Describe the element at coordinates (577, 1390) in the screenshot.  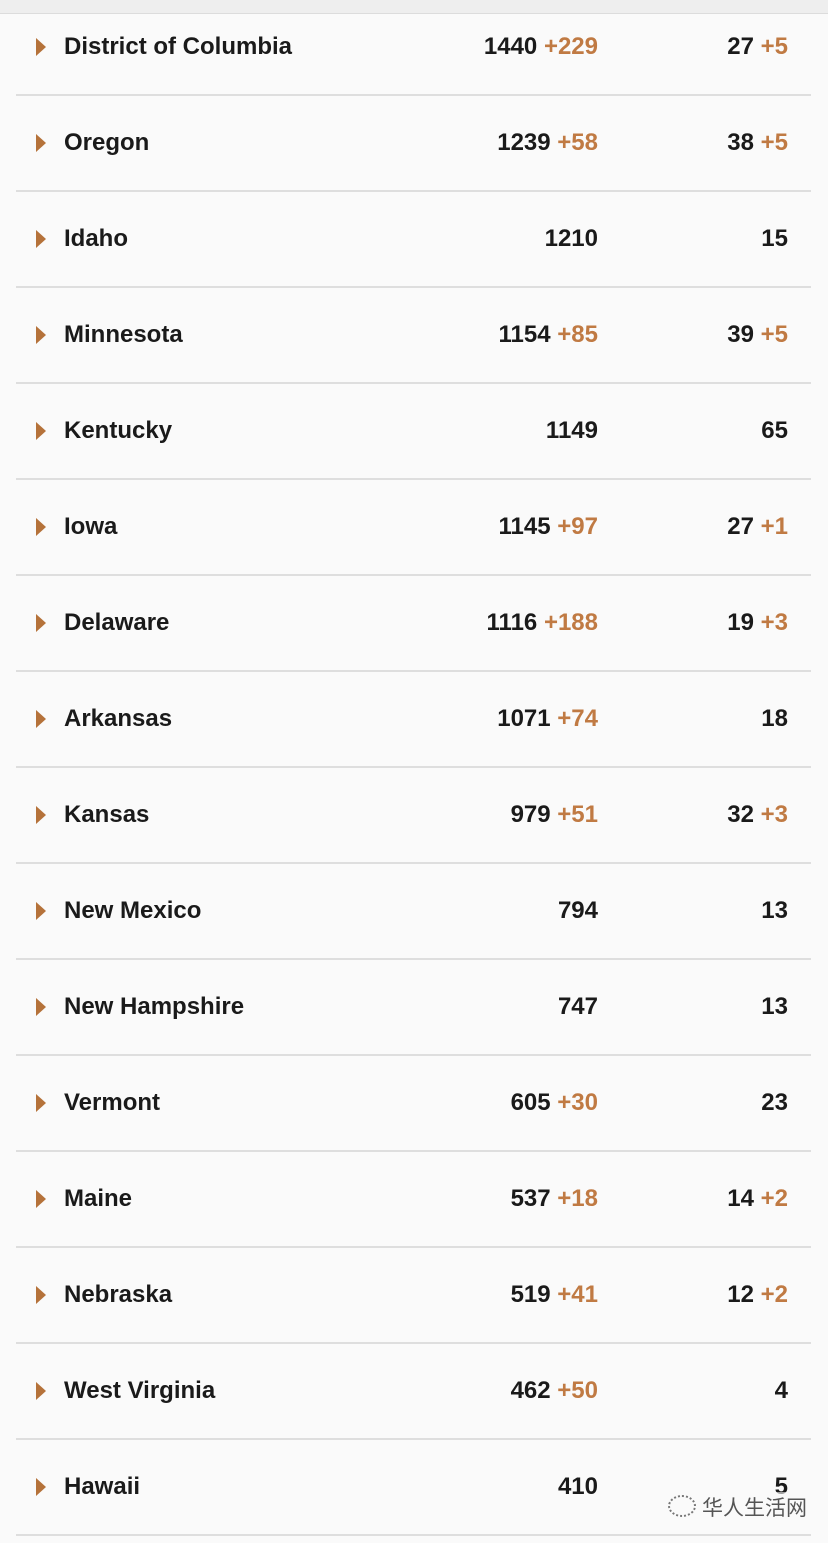
I see `cases-delta: +50` at that location.